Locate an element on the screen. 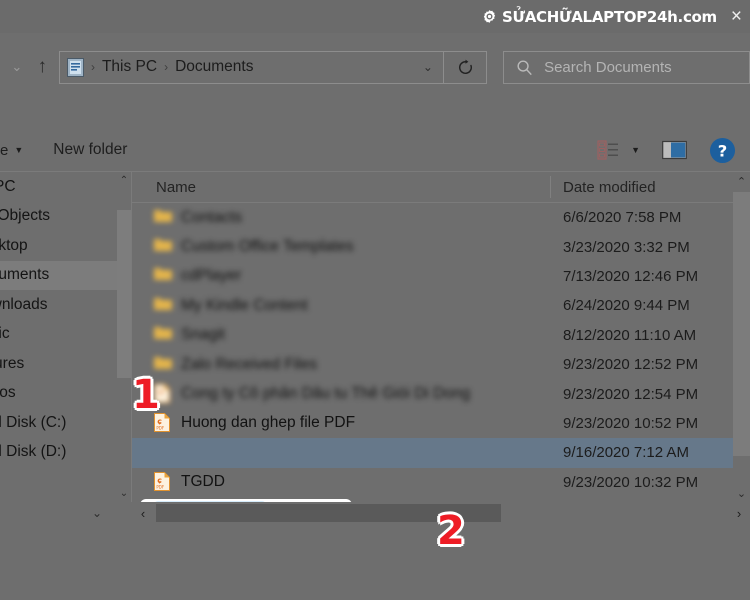 This screenshot has height=600, width=750. svg-text: PDF is located at coordinates (160, 428).